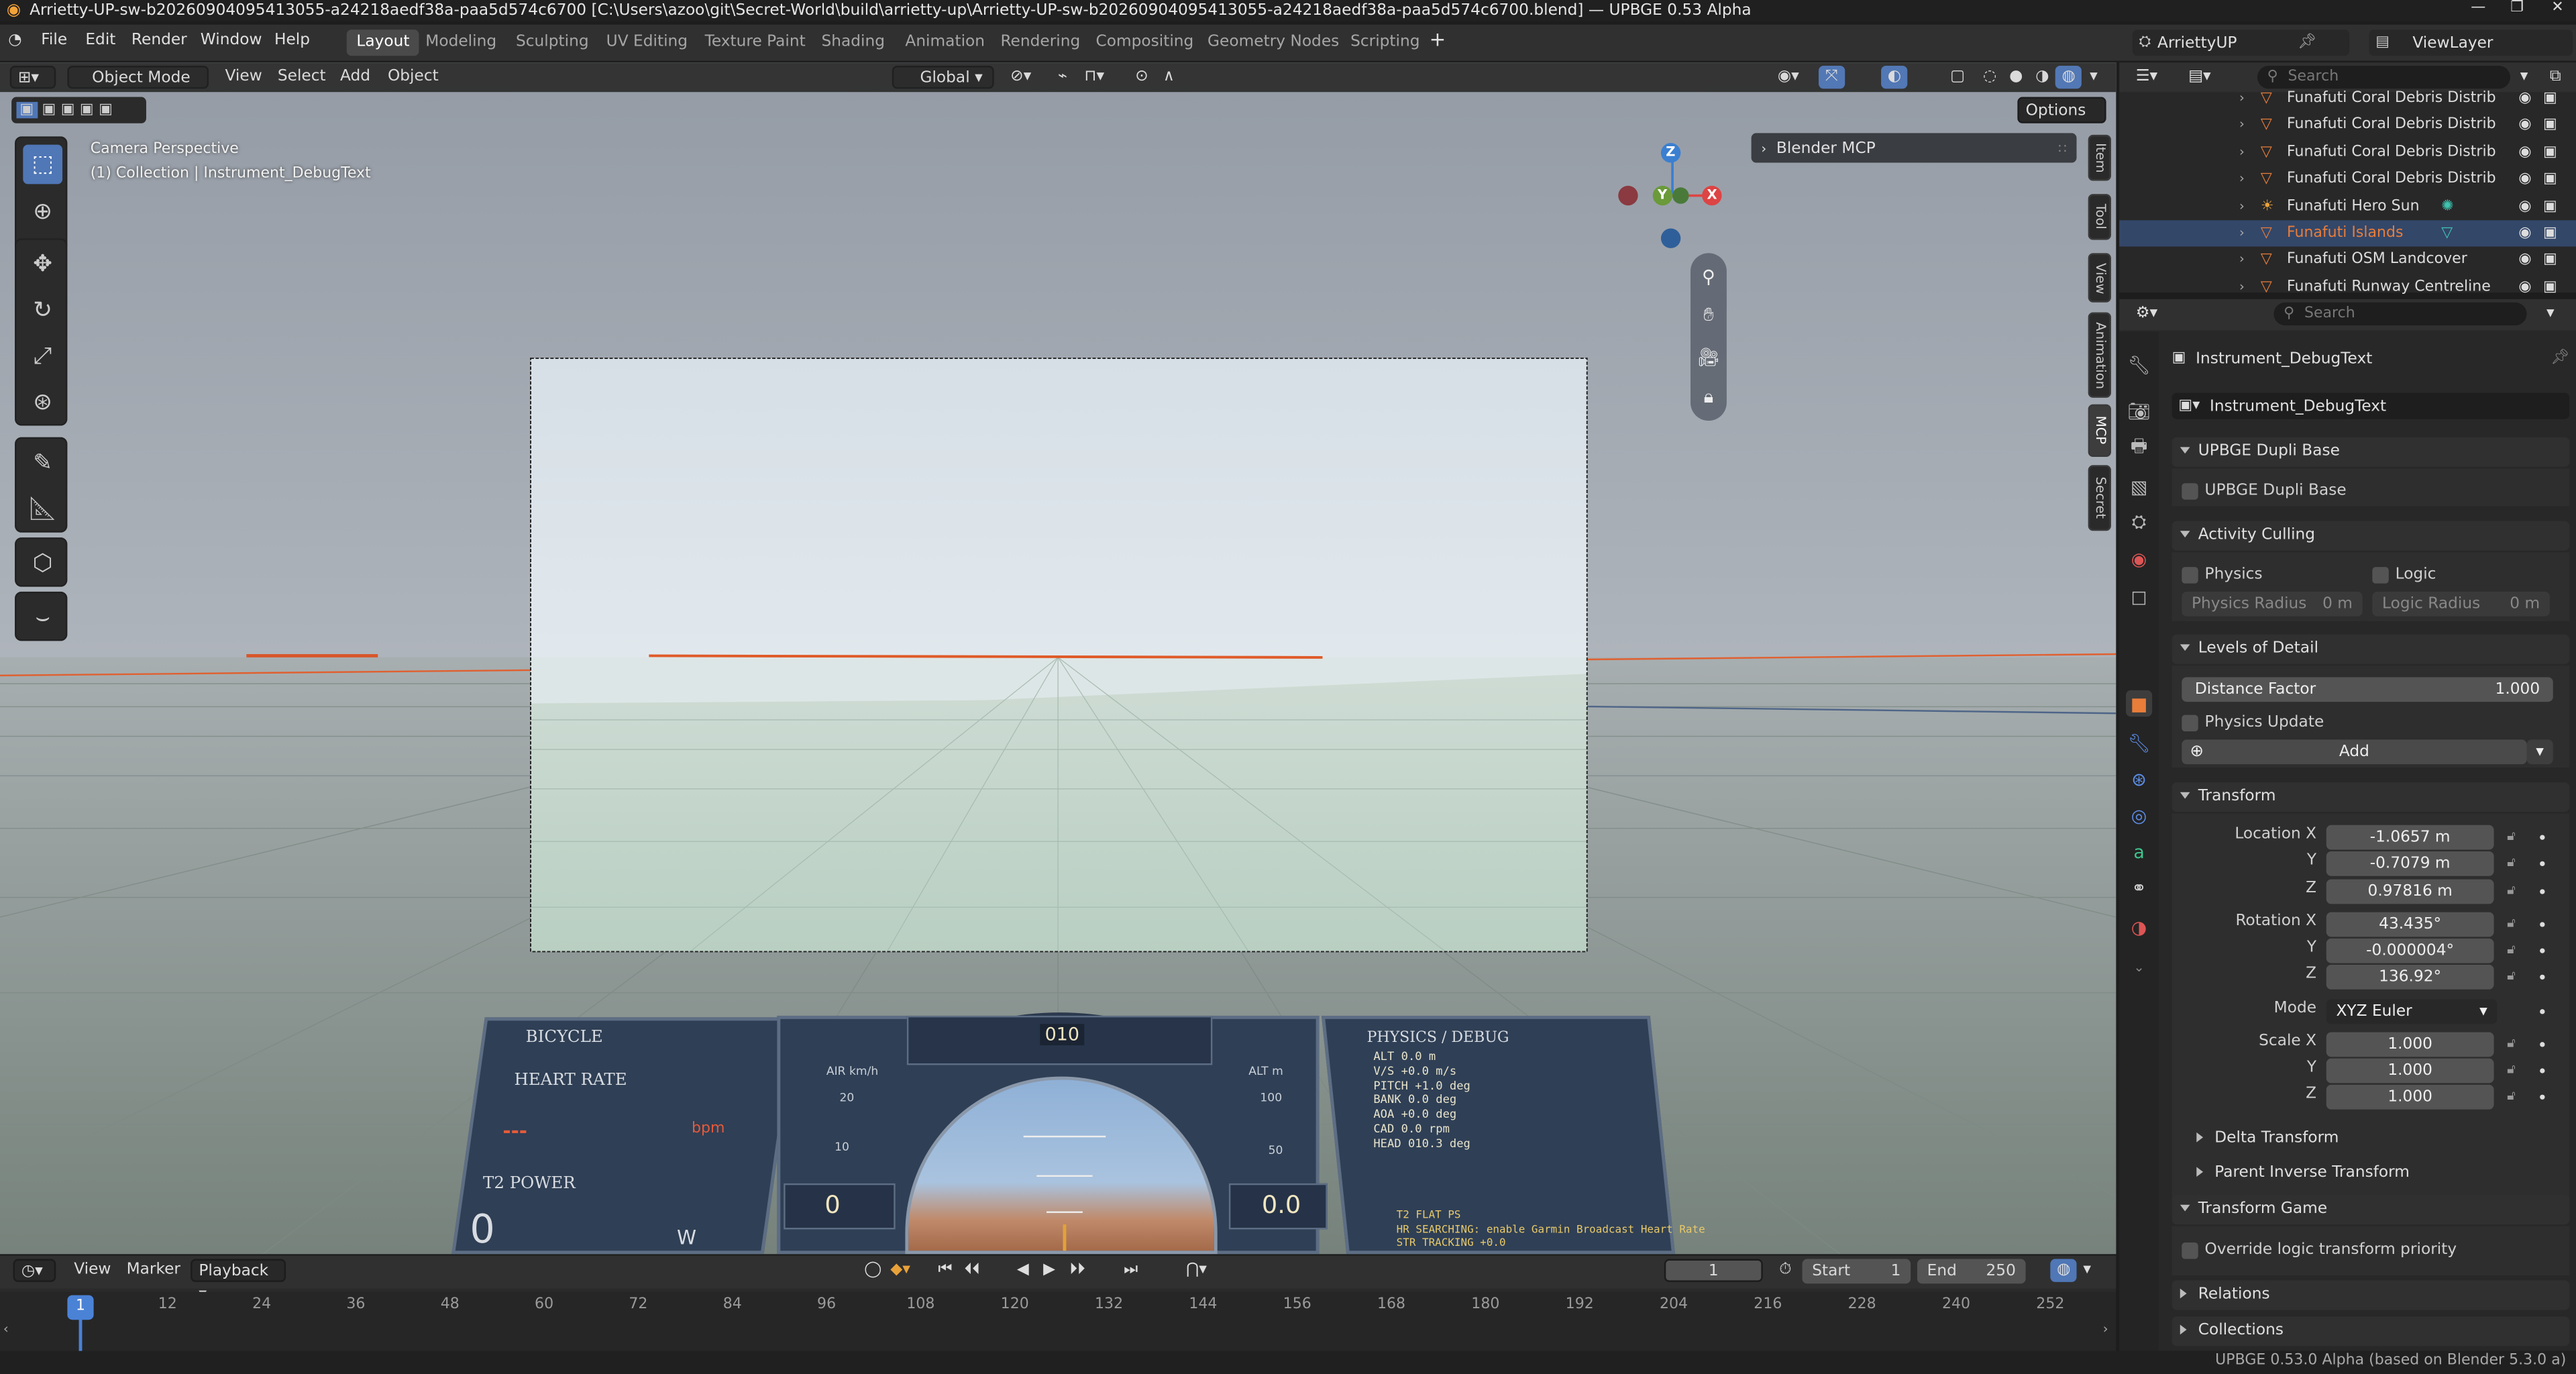  I want to click on scene-selector: ⛭ ArriettyUP 📌︎, so click(2241, 43).